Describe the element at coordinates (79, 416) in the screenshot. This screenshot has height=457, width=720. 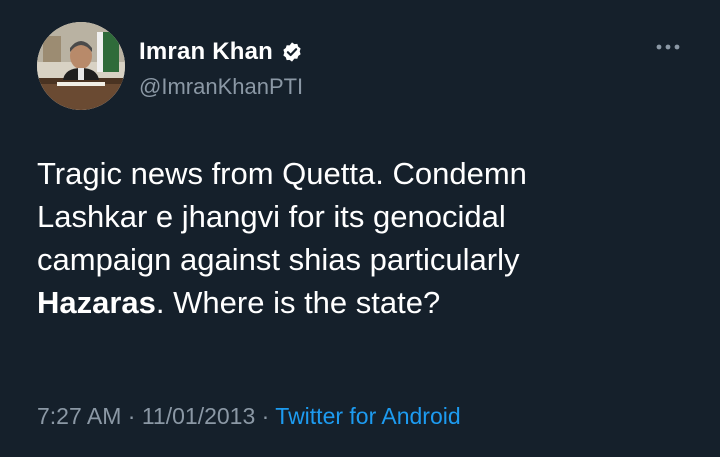
I see `tweet-time: 7:27 AM` at that location.